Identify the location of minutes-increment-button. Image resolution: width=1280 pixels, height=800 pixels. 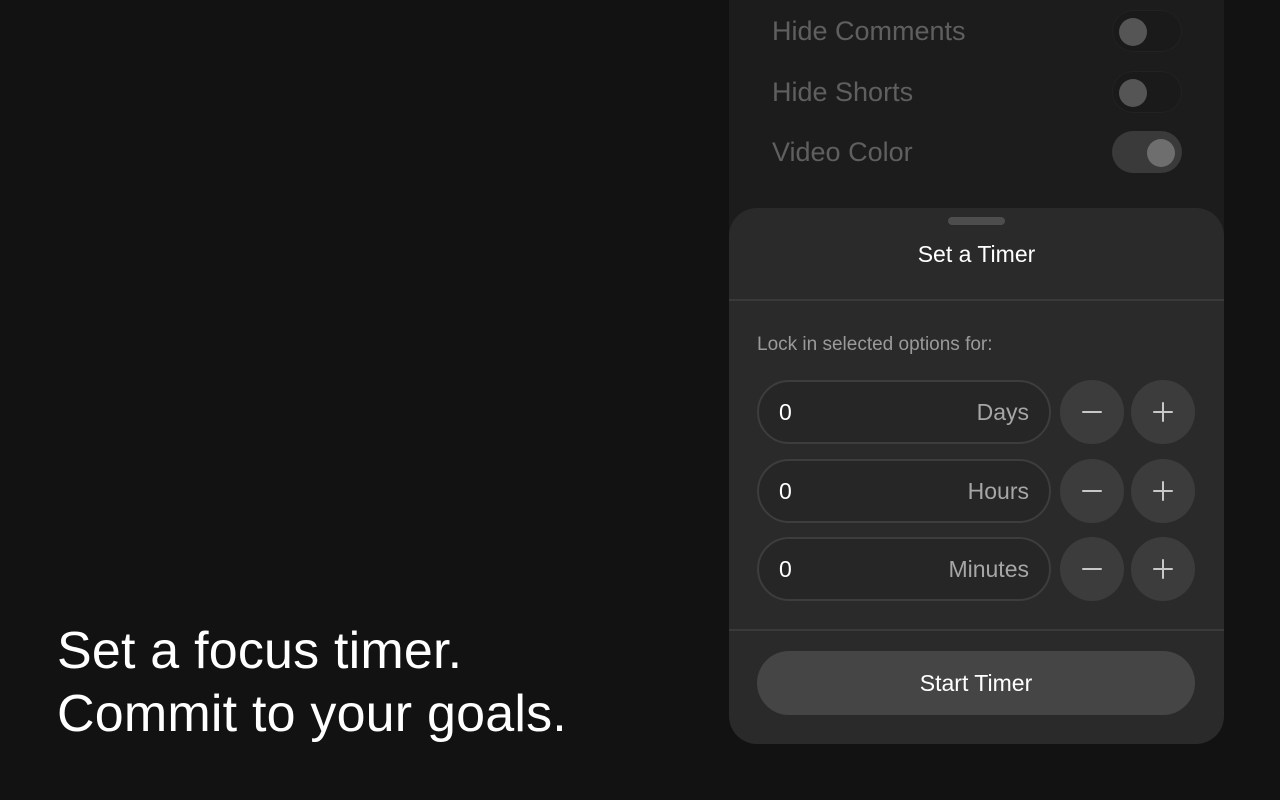
(1163, 569).